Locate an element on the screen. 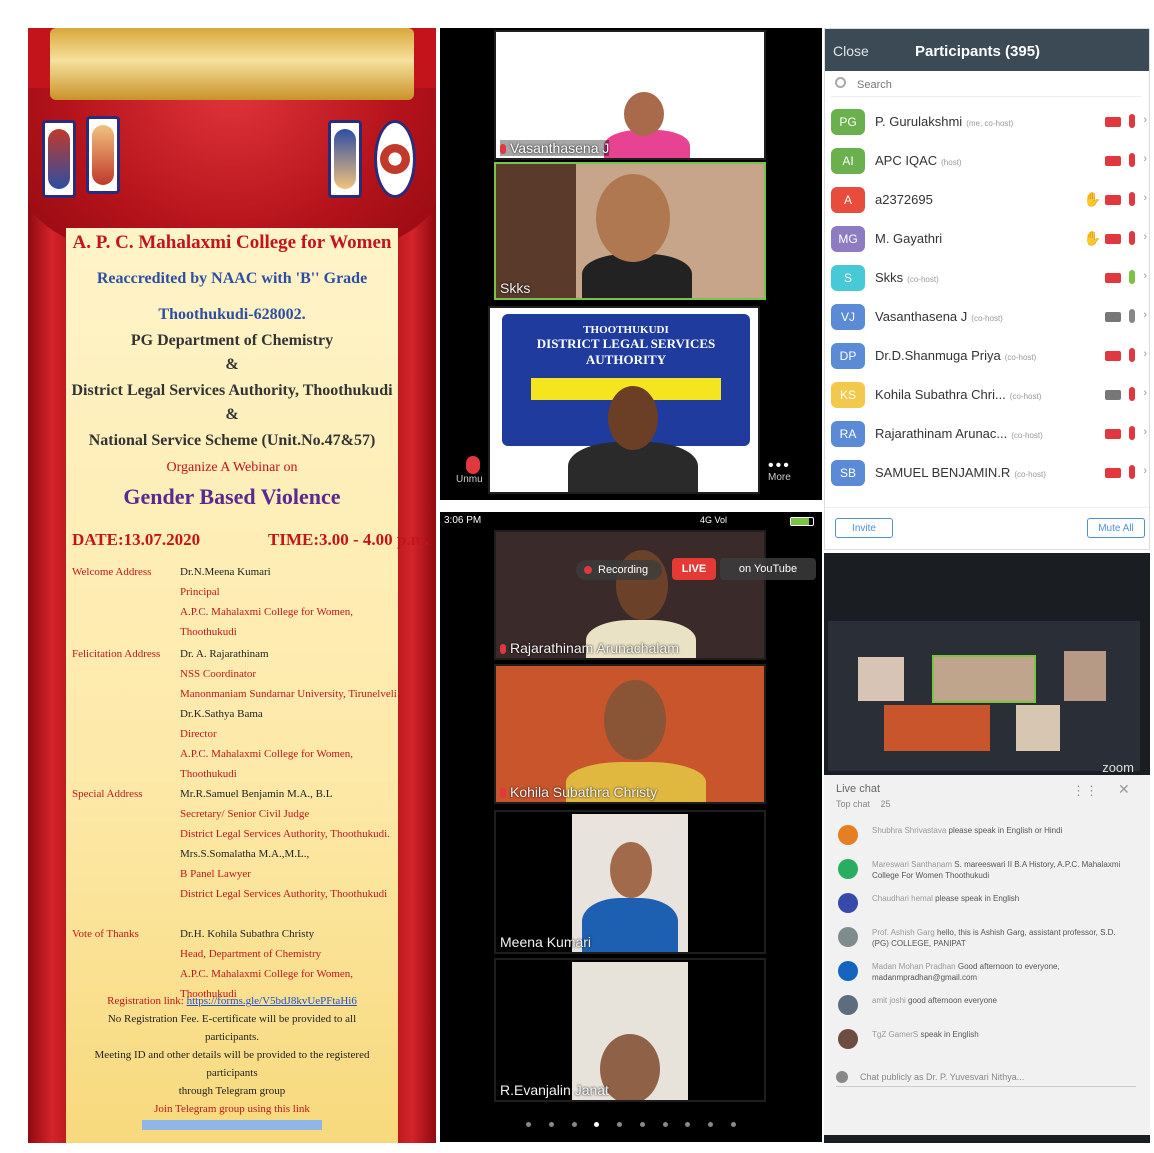  participant-figure is located at coordinates (630, 925).